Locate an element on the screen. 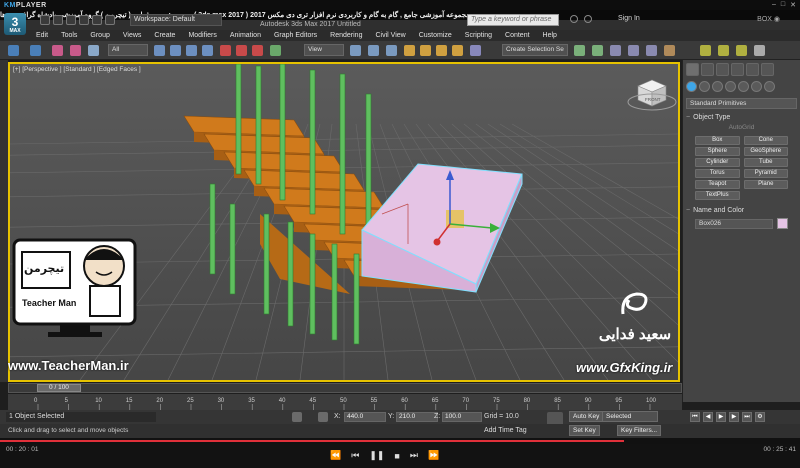  schematic-view-icon is located at coordinates (651, 50).